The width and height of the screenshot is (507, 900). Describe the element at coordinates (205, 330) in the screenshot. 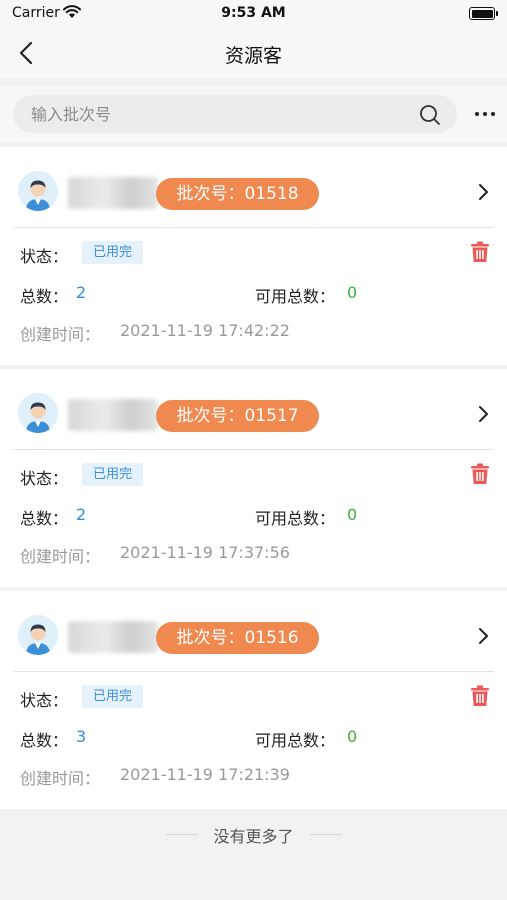

I see `created-value: 2021-11-19 17:42:22` at that location.